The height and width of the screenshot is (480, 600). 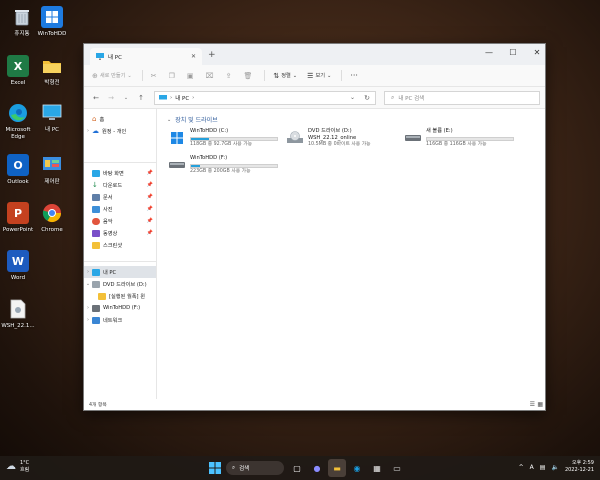 I want to click on nav-item-videos: 동영상 📌, so click(x=120, y=233).